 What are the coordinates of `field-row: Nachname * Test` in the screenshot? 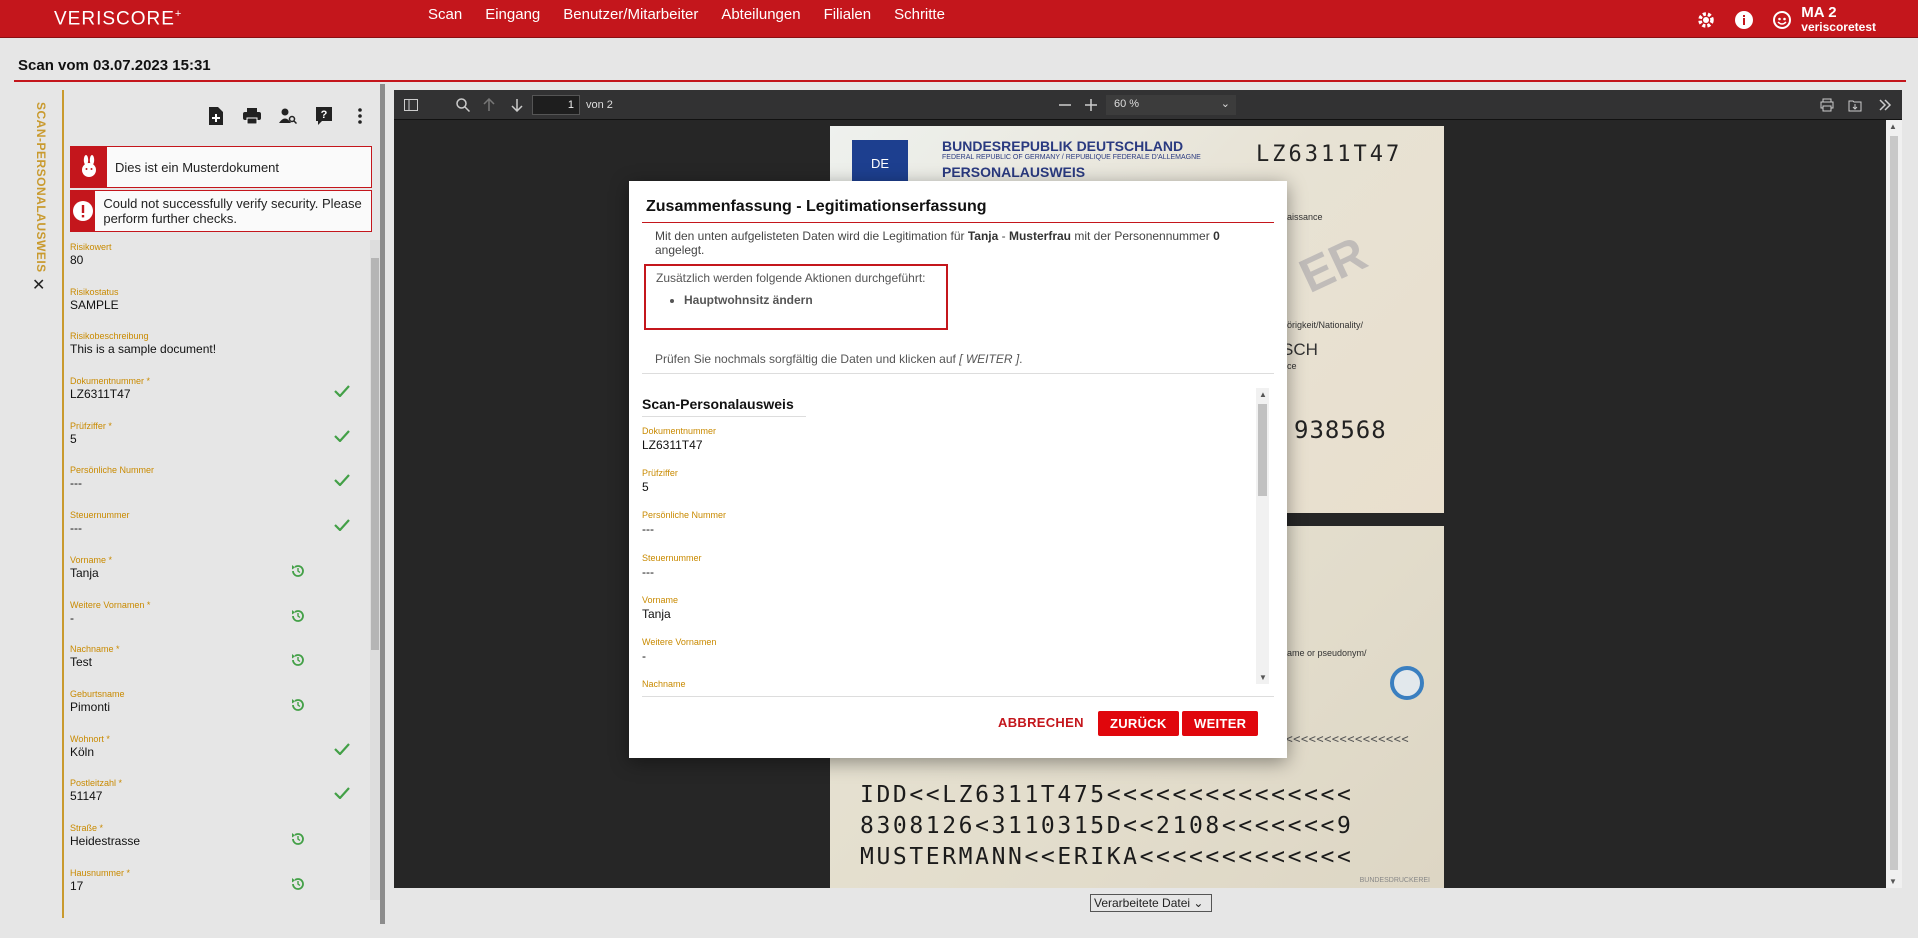 It's located at (216, 662).